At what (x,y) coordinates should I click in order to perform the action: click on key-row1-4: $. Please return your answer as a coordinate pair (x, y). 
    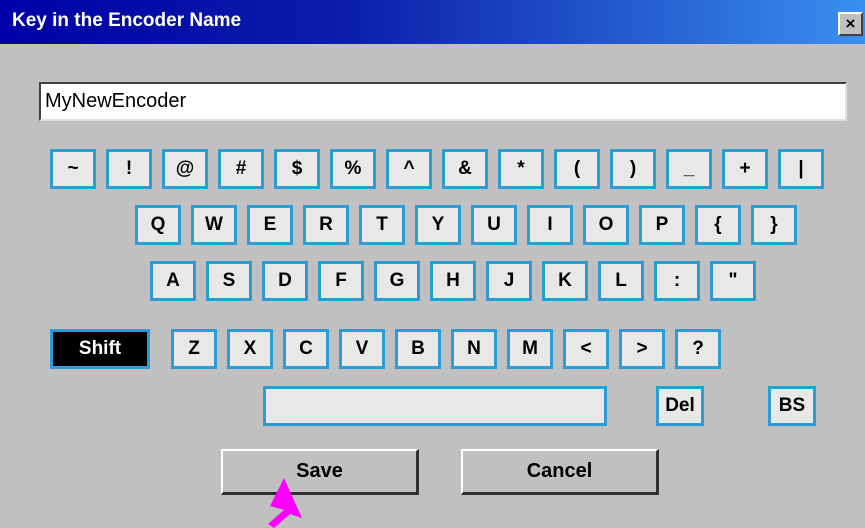
    Looking at the image, I should click on (297, 169).